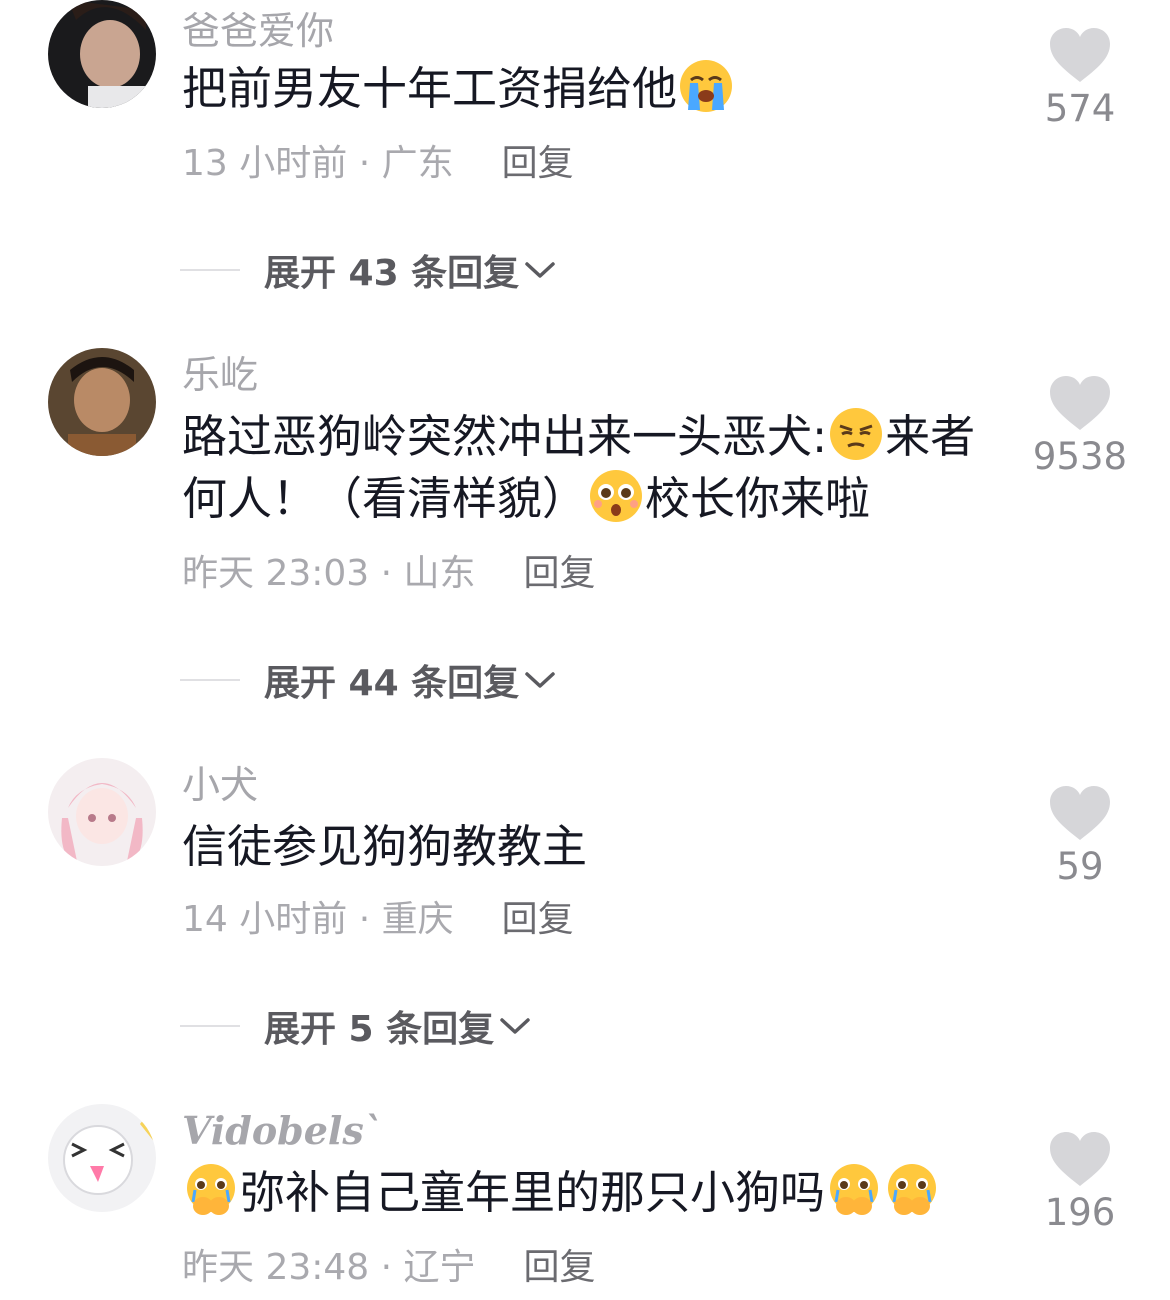 This screenshot has width=1170, height=1300. I want to click on like-count: 196, so click(1080, 1212).